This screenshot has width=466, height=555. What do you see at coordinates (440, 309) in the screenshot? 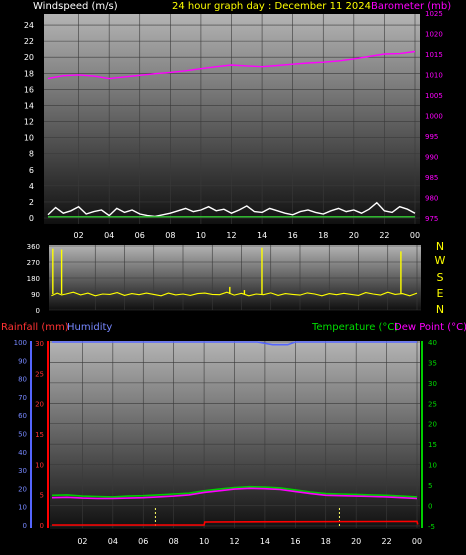
I see `compass-label-n-bottom: N` at bounding box center [440, 309].